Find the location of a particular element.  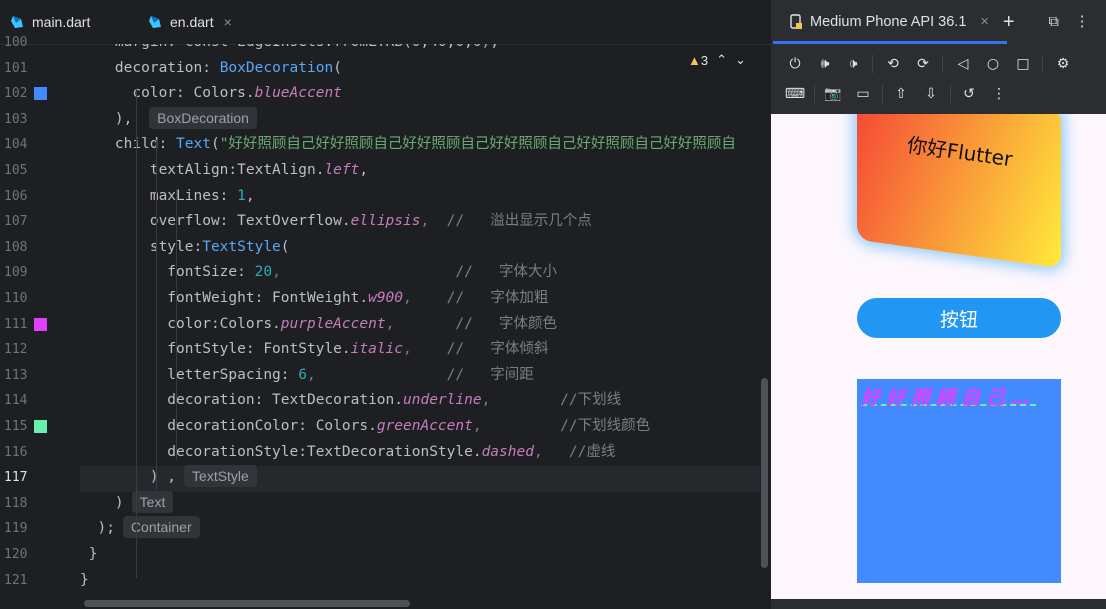

code-line: color:Colors.purpleAccent, // 字体颜色 is located at coordinates (318, 324).